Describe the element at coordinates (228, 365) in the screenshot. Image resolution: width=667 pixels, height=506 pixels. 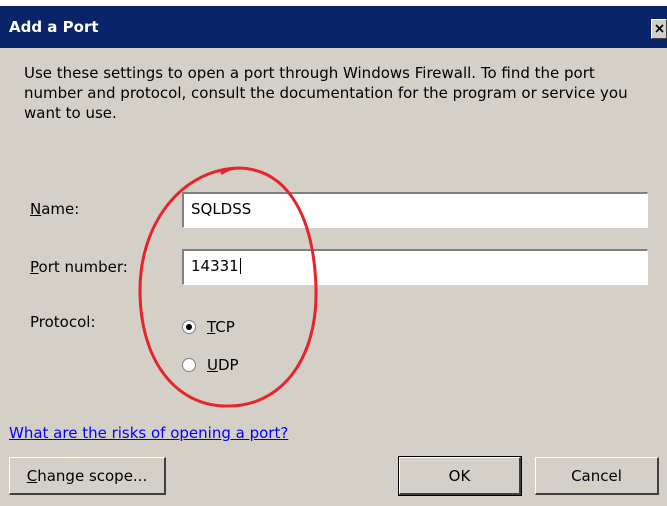
I see `udp-label-rest: DP` at that location.